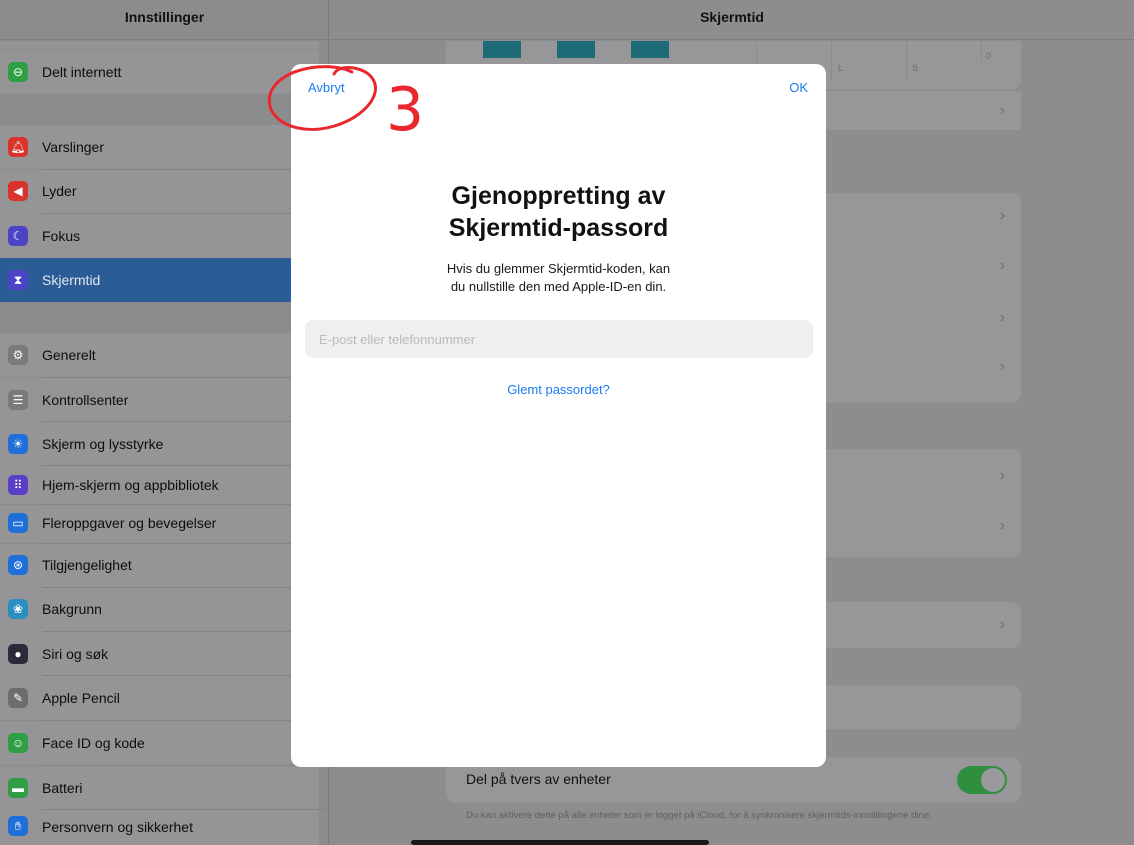  Describe the element at coordinates (841, 68) in the screenshot. I see `axis-label-day: L` at that location.